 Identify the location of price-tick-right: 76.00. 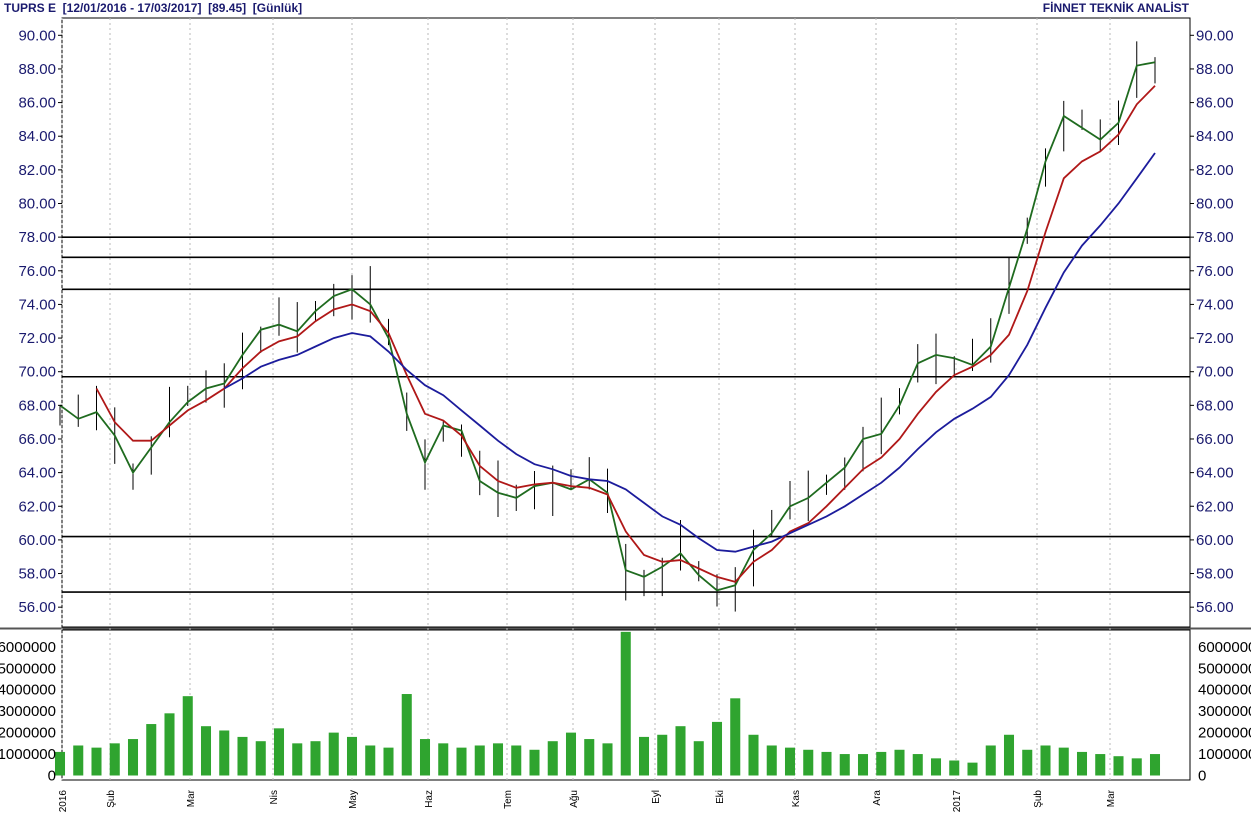
(1215, 271).